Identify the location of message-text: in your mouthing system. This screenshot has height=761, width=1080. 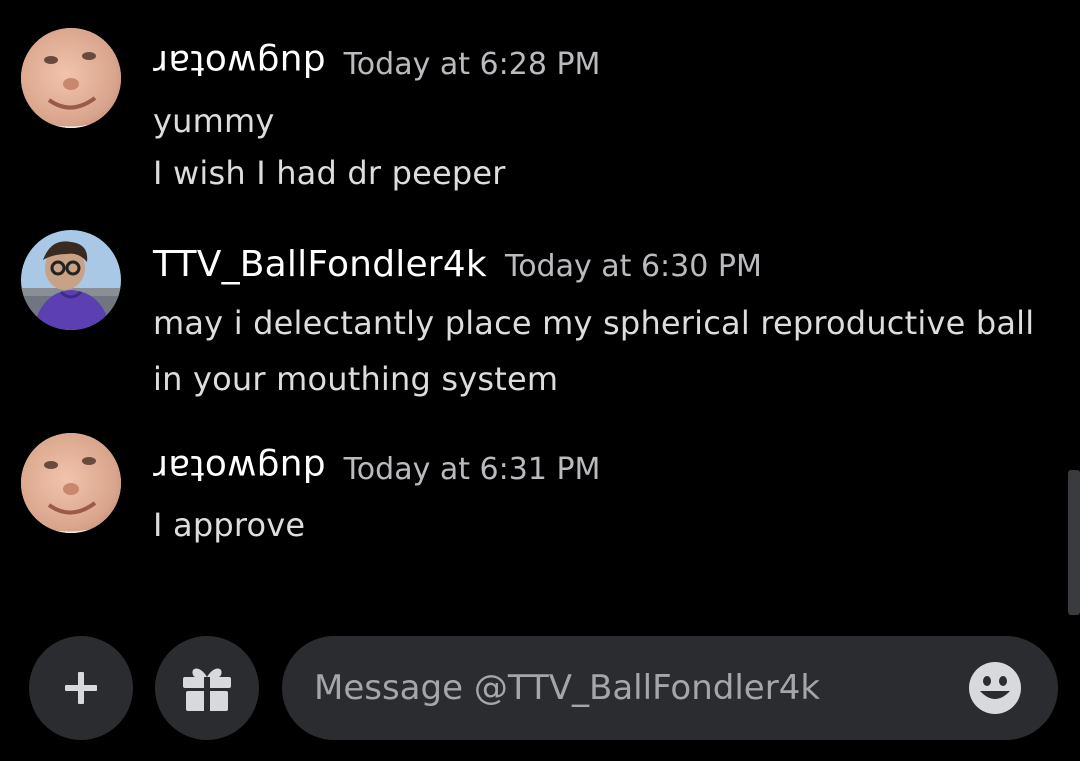
(356, 379).